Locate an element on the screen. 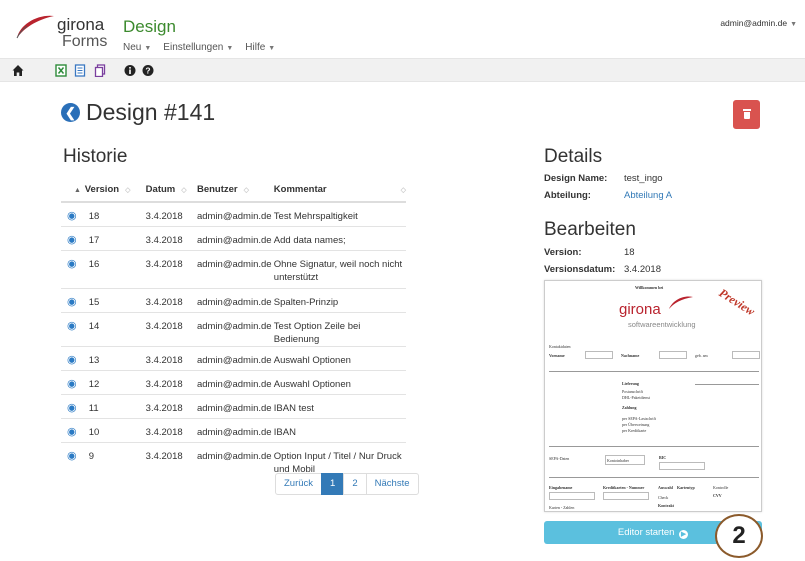 The height and width of the screenshot is (561, 805). col-header-kommentar-label: Kommentar is located at coordinates (300, 189).